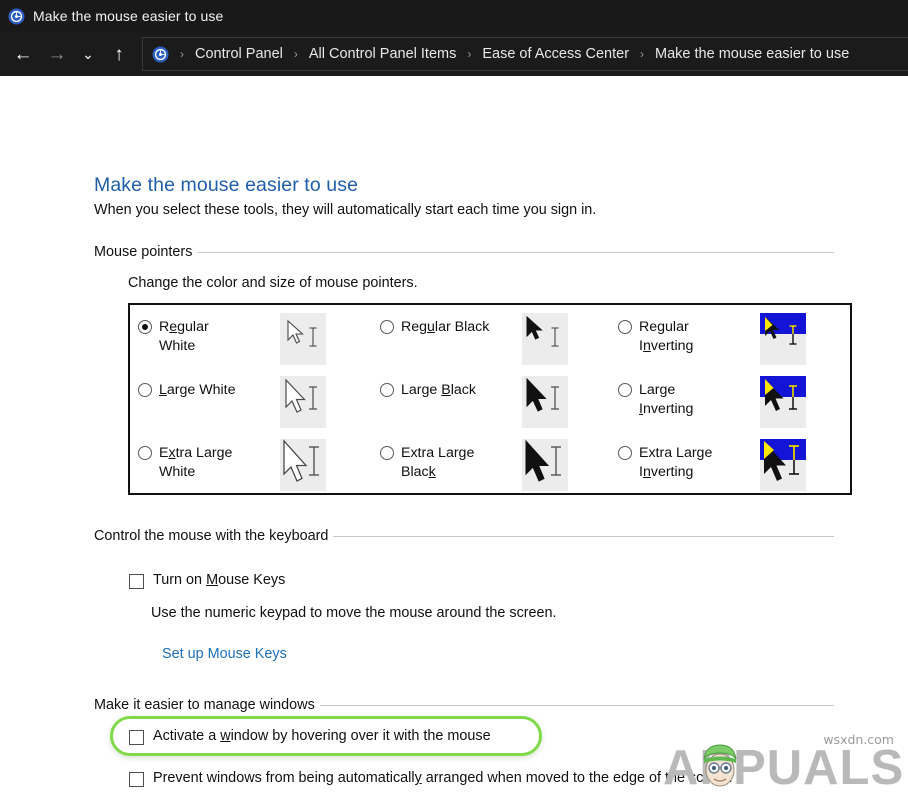 The width and height of the screenshot is (908, 798). I want to click on radio-regular-black: Regular Black, so click(451, 324).